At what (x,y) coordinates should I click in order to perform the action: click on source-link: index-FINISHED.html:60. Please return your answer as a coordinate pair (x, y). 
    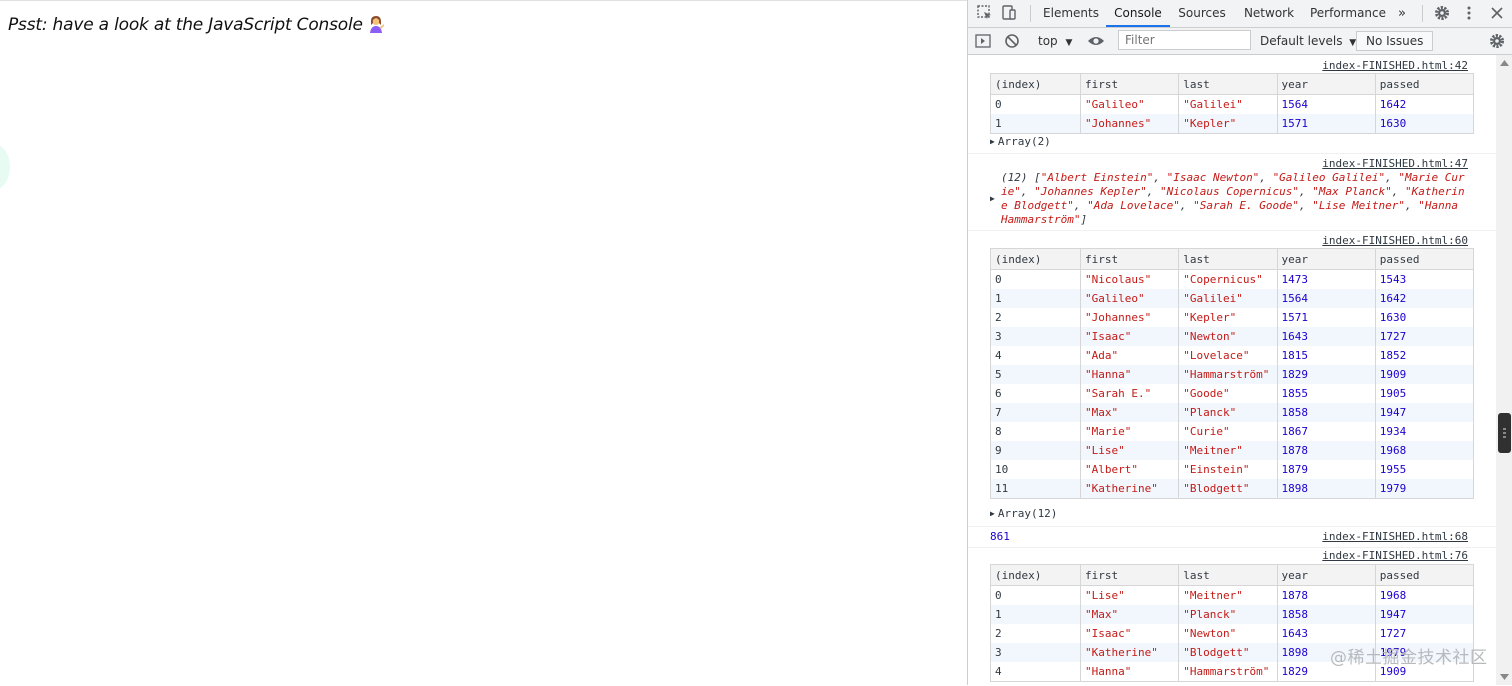
    Looking at the image, I should click on (1395, 240).